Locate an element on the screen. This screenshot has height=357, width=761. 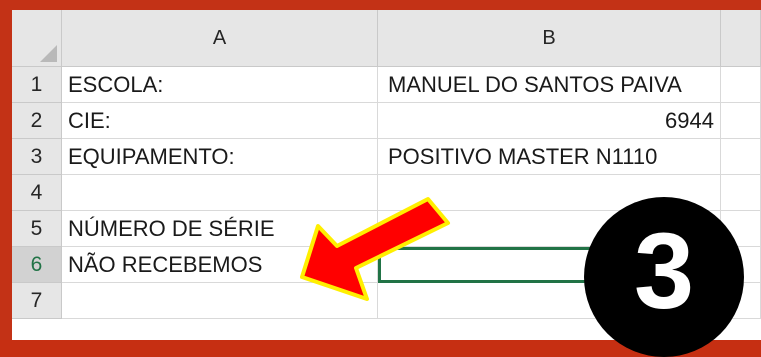
row-header-5: 5 is located at coordinates (37, 229).